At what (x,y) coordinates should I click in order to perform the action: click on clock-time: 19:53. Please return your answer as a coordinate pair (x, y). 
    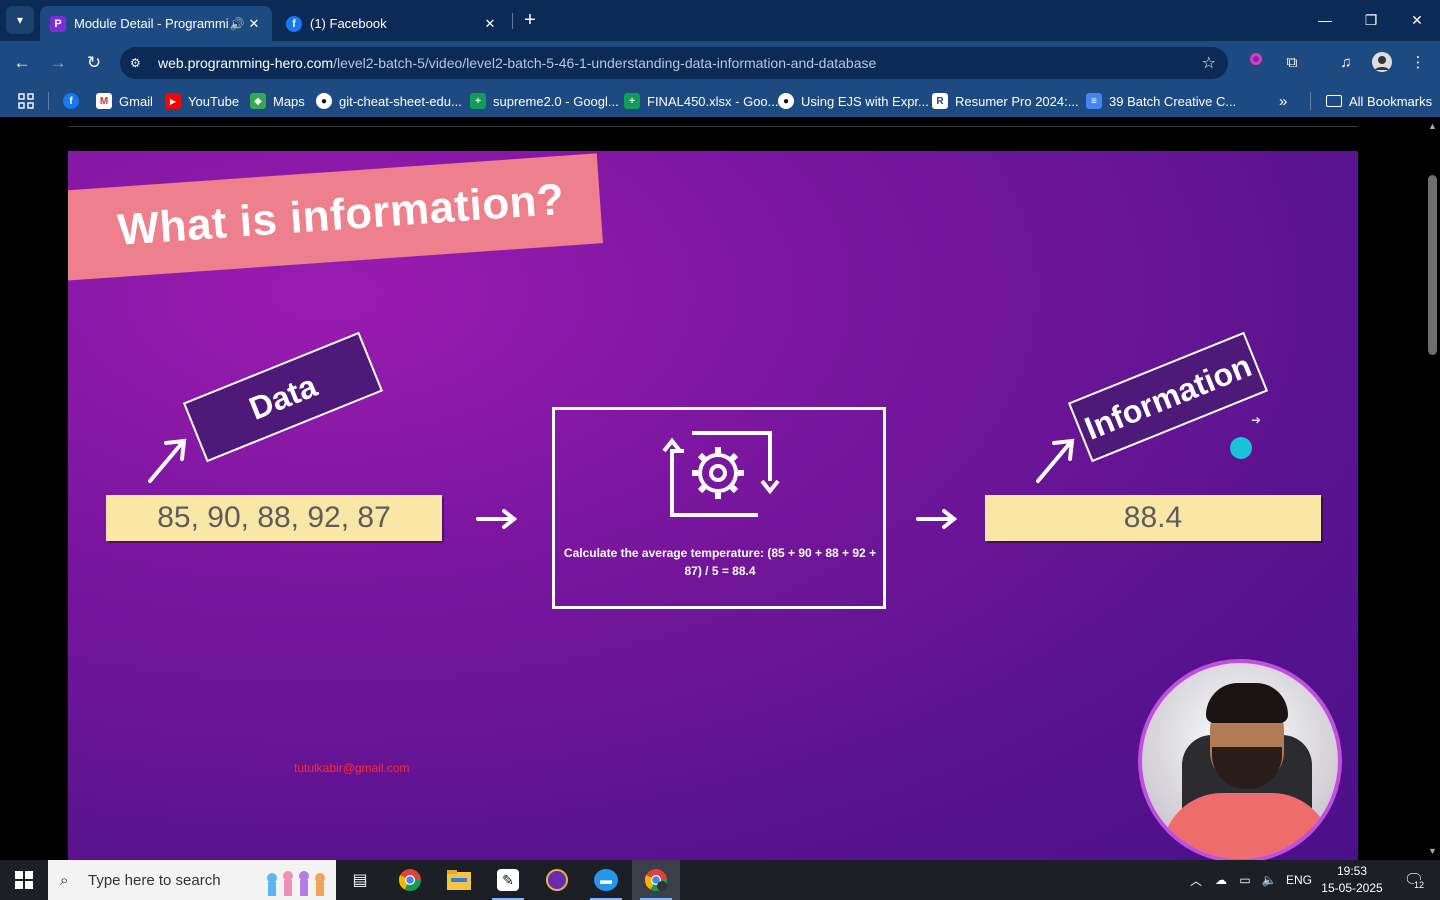
    Looking at the image, I should click on (1352, 871).